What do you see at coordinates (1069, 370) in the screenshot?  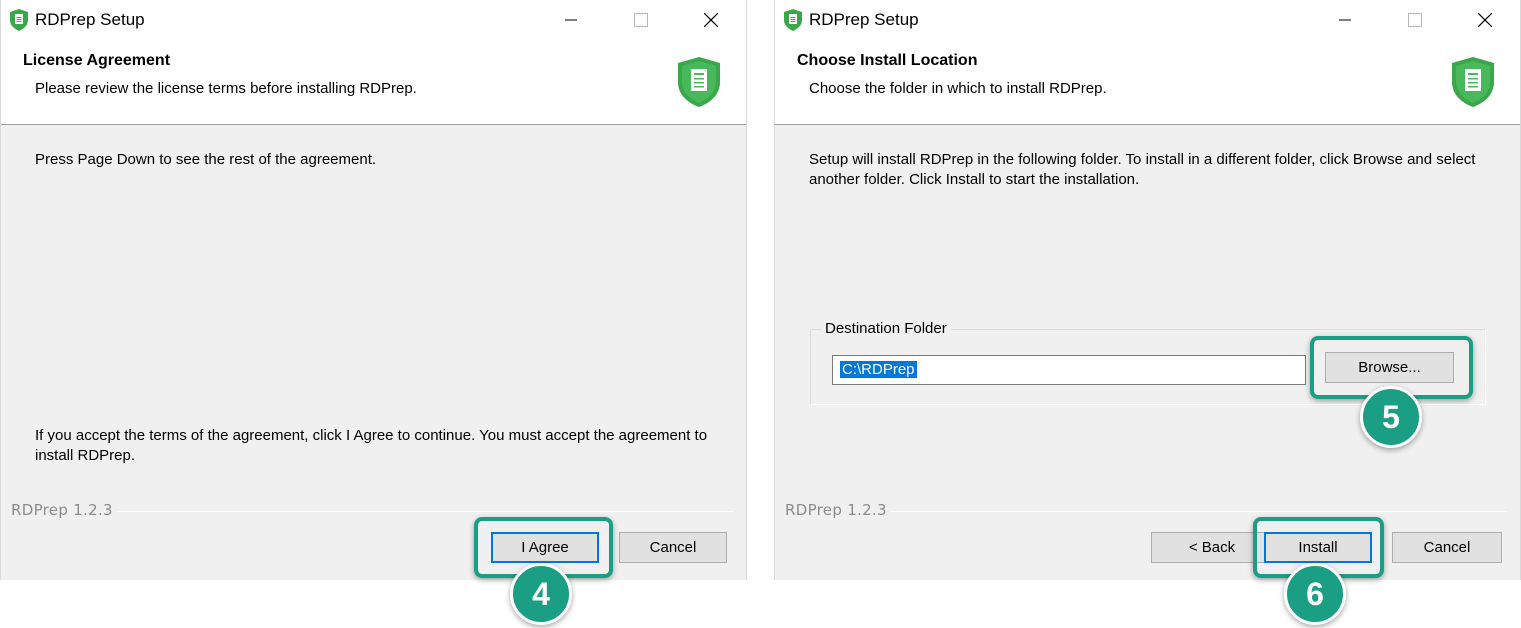 I see `destination-folder-input: C:\RDPrep` at bounding box center [1069, 370].